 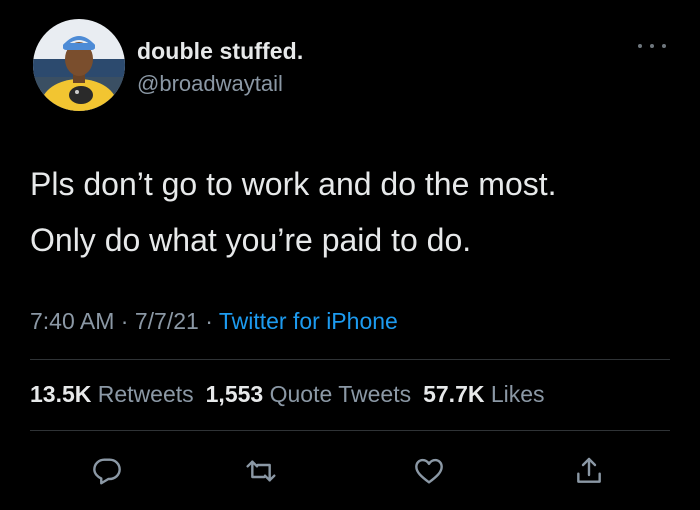 What do you see at coordinates (61, 394) in the screenshot?
I see `retweets-count: 13.5K` at bounding box center [61, 394].